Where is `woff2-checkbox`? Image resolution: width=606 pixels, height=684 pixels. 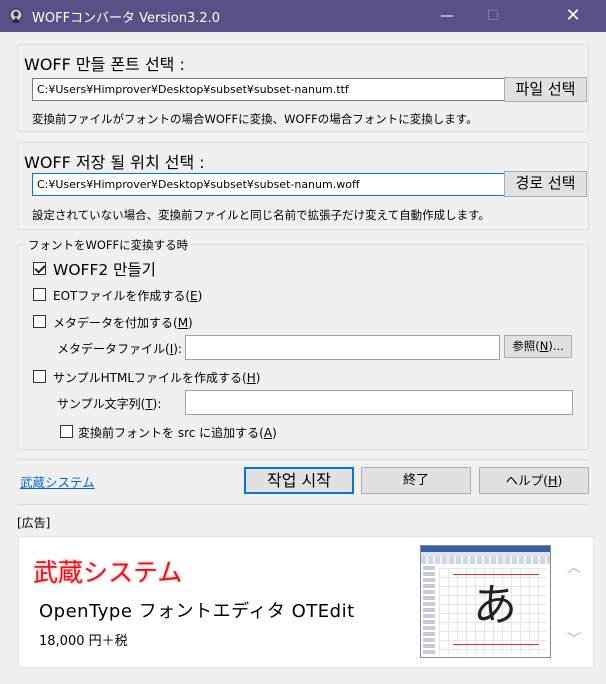
woff2-checkbox is located at coordinates (39, 268).